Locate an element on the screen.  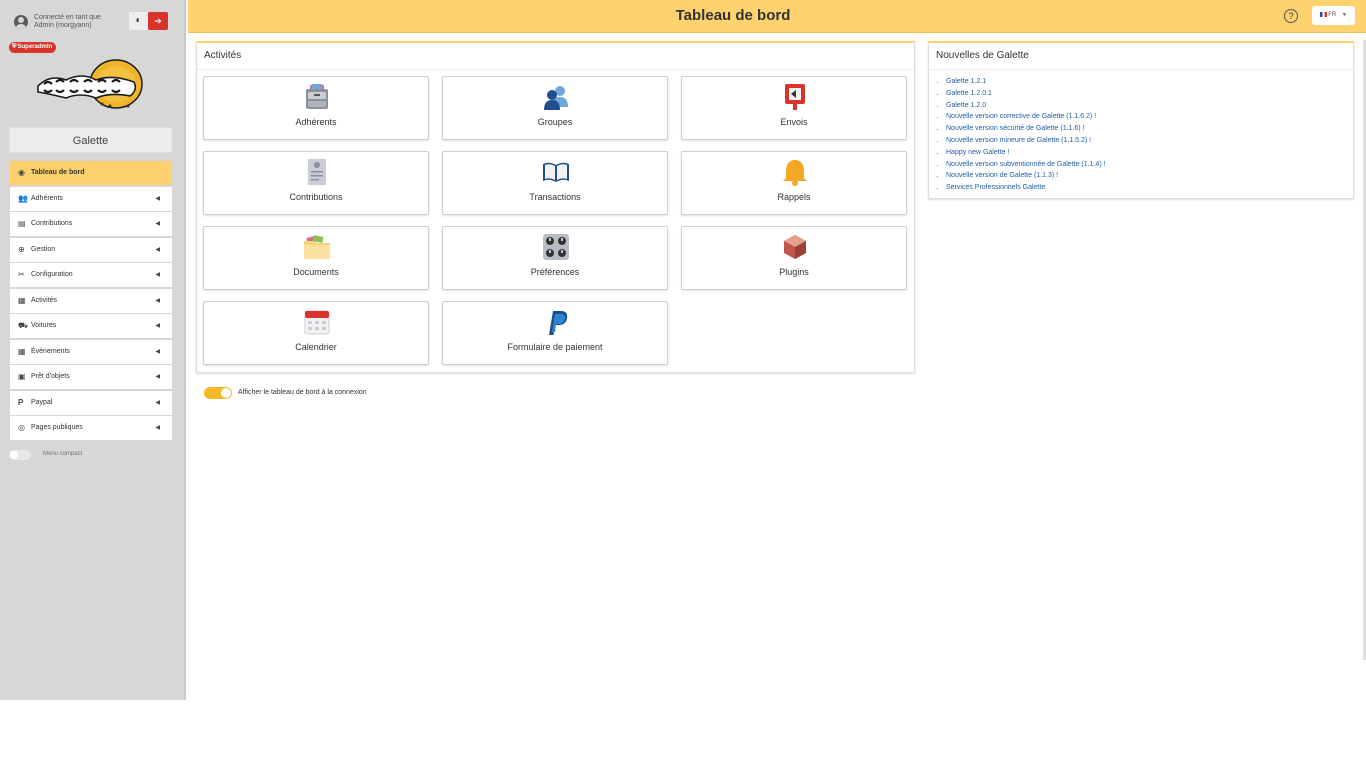
tile-contributions: Contributions is located at coordinates (316, 183).